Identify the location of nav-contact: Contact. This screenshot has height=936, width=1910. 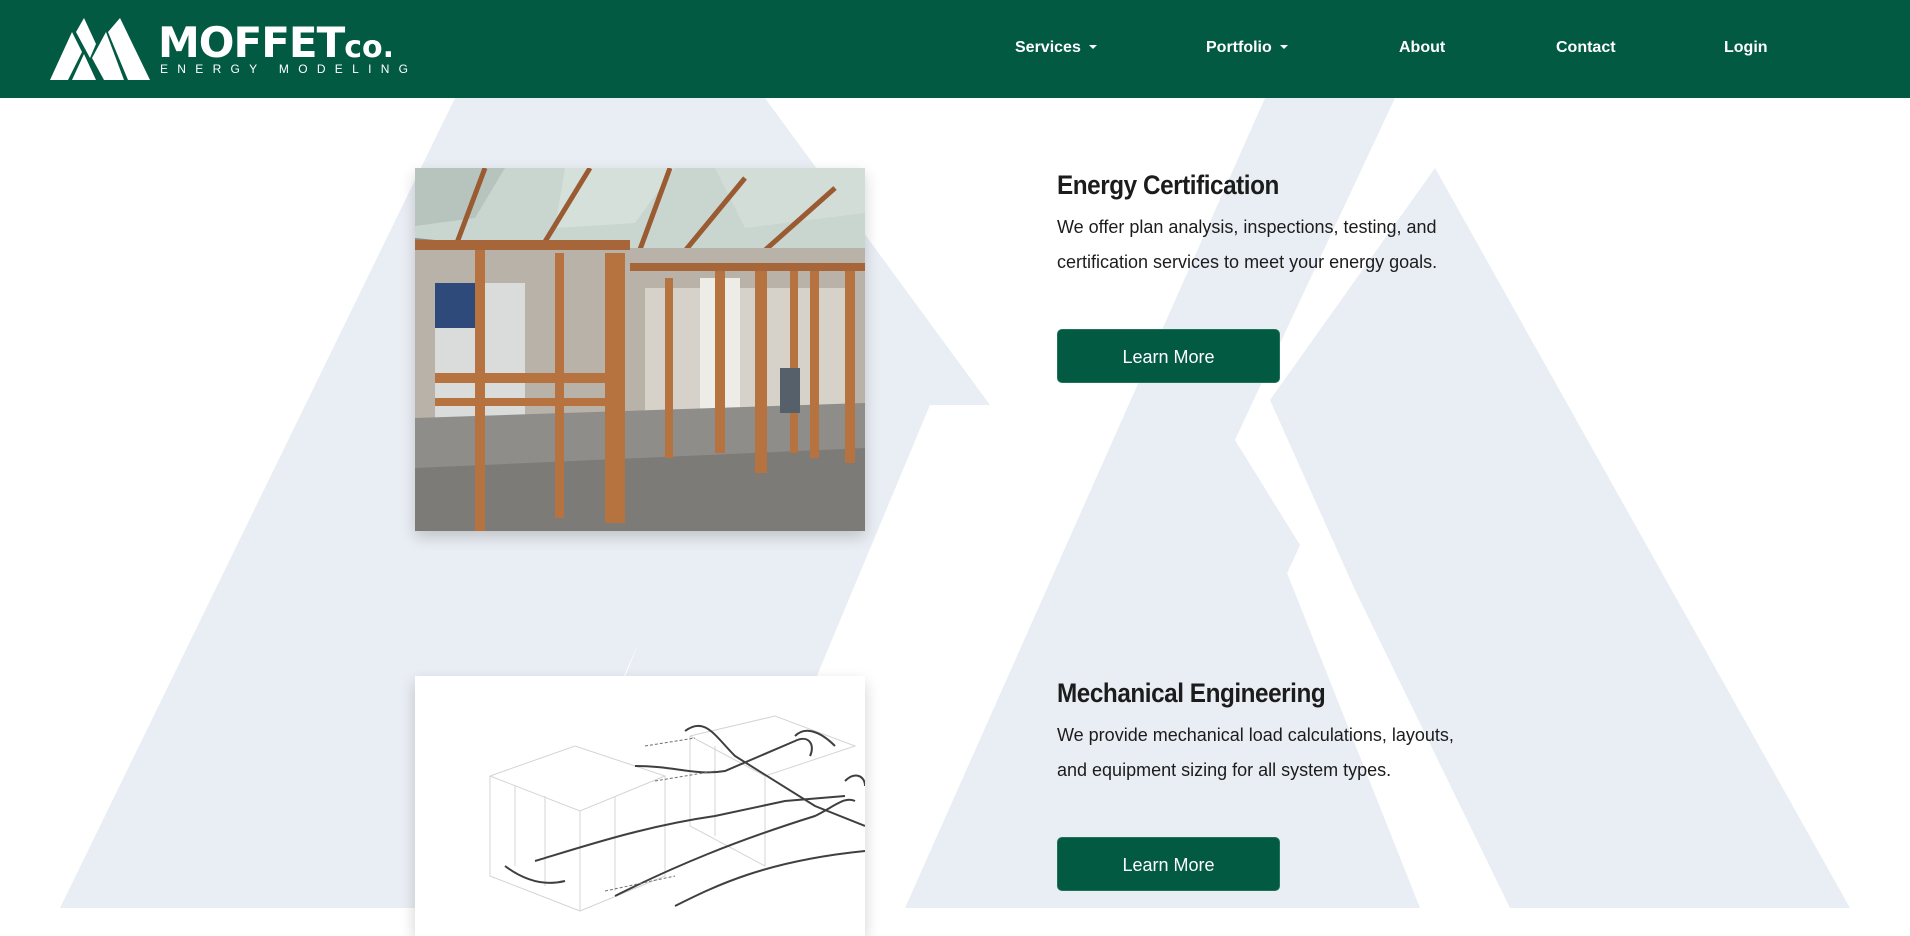
(1586, 48).